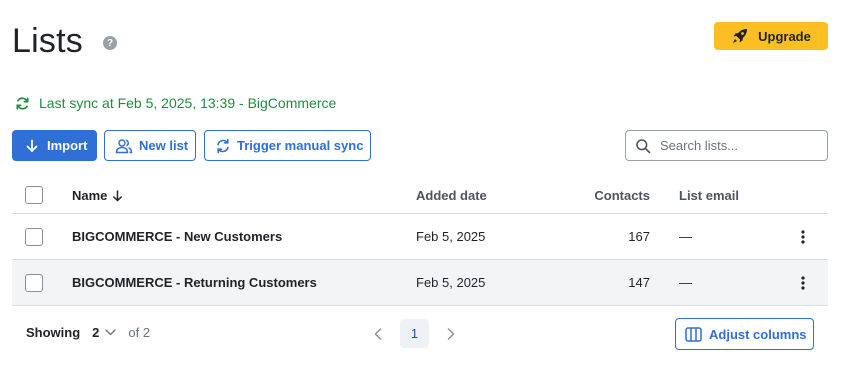  I want to click on list-name: BIGCOMMERCE - New Customers, so click(177, 236).